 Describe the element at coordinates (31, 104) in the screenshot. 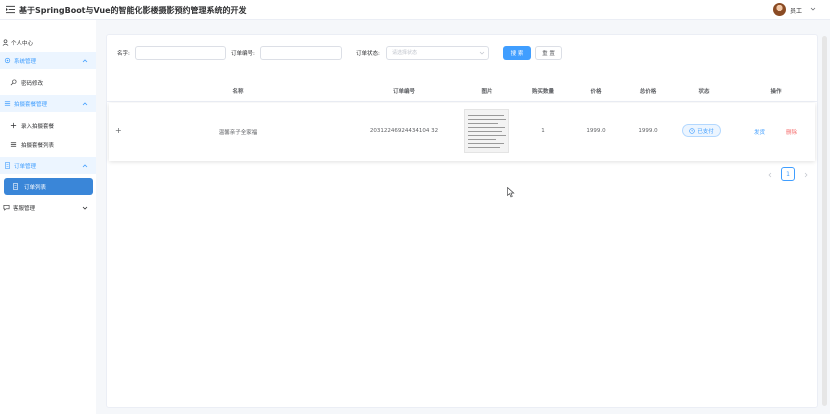

I see `sidebar-item-label: 拍摄套餐管理` at that location.